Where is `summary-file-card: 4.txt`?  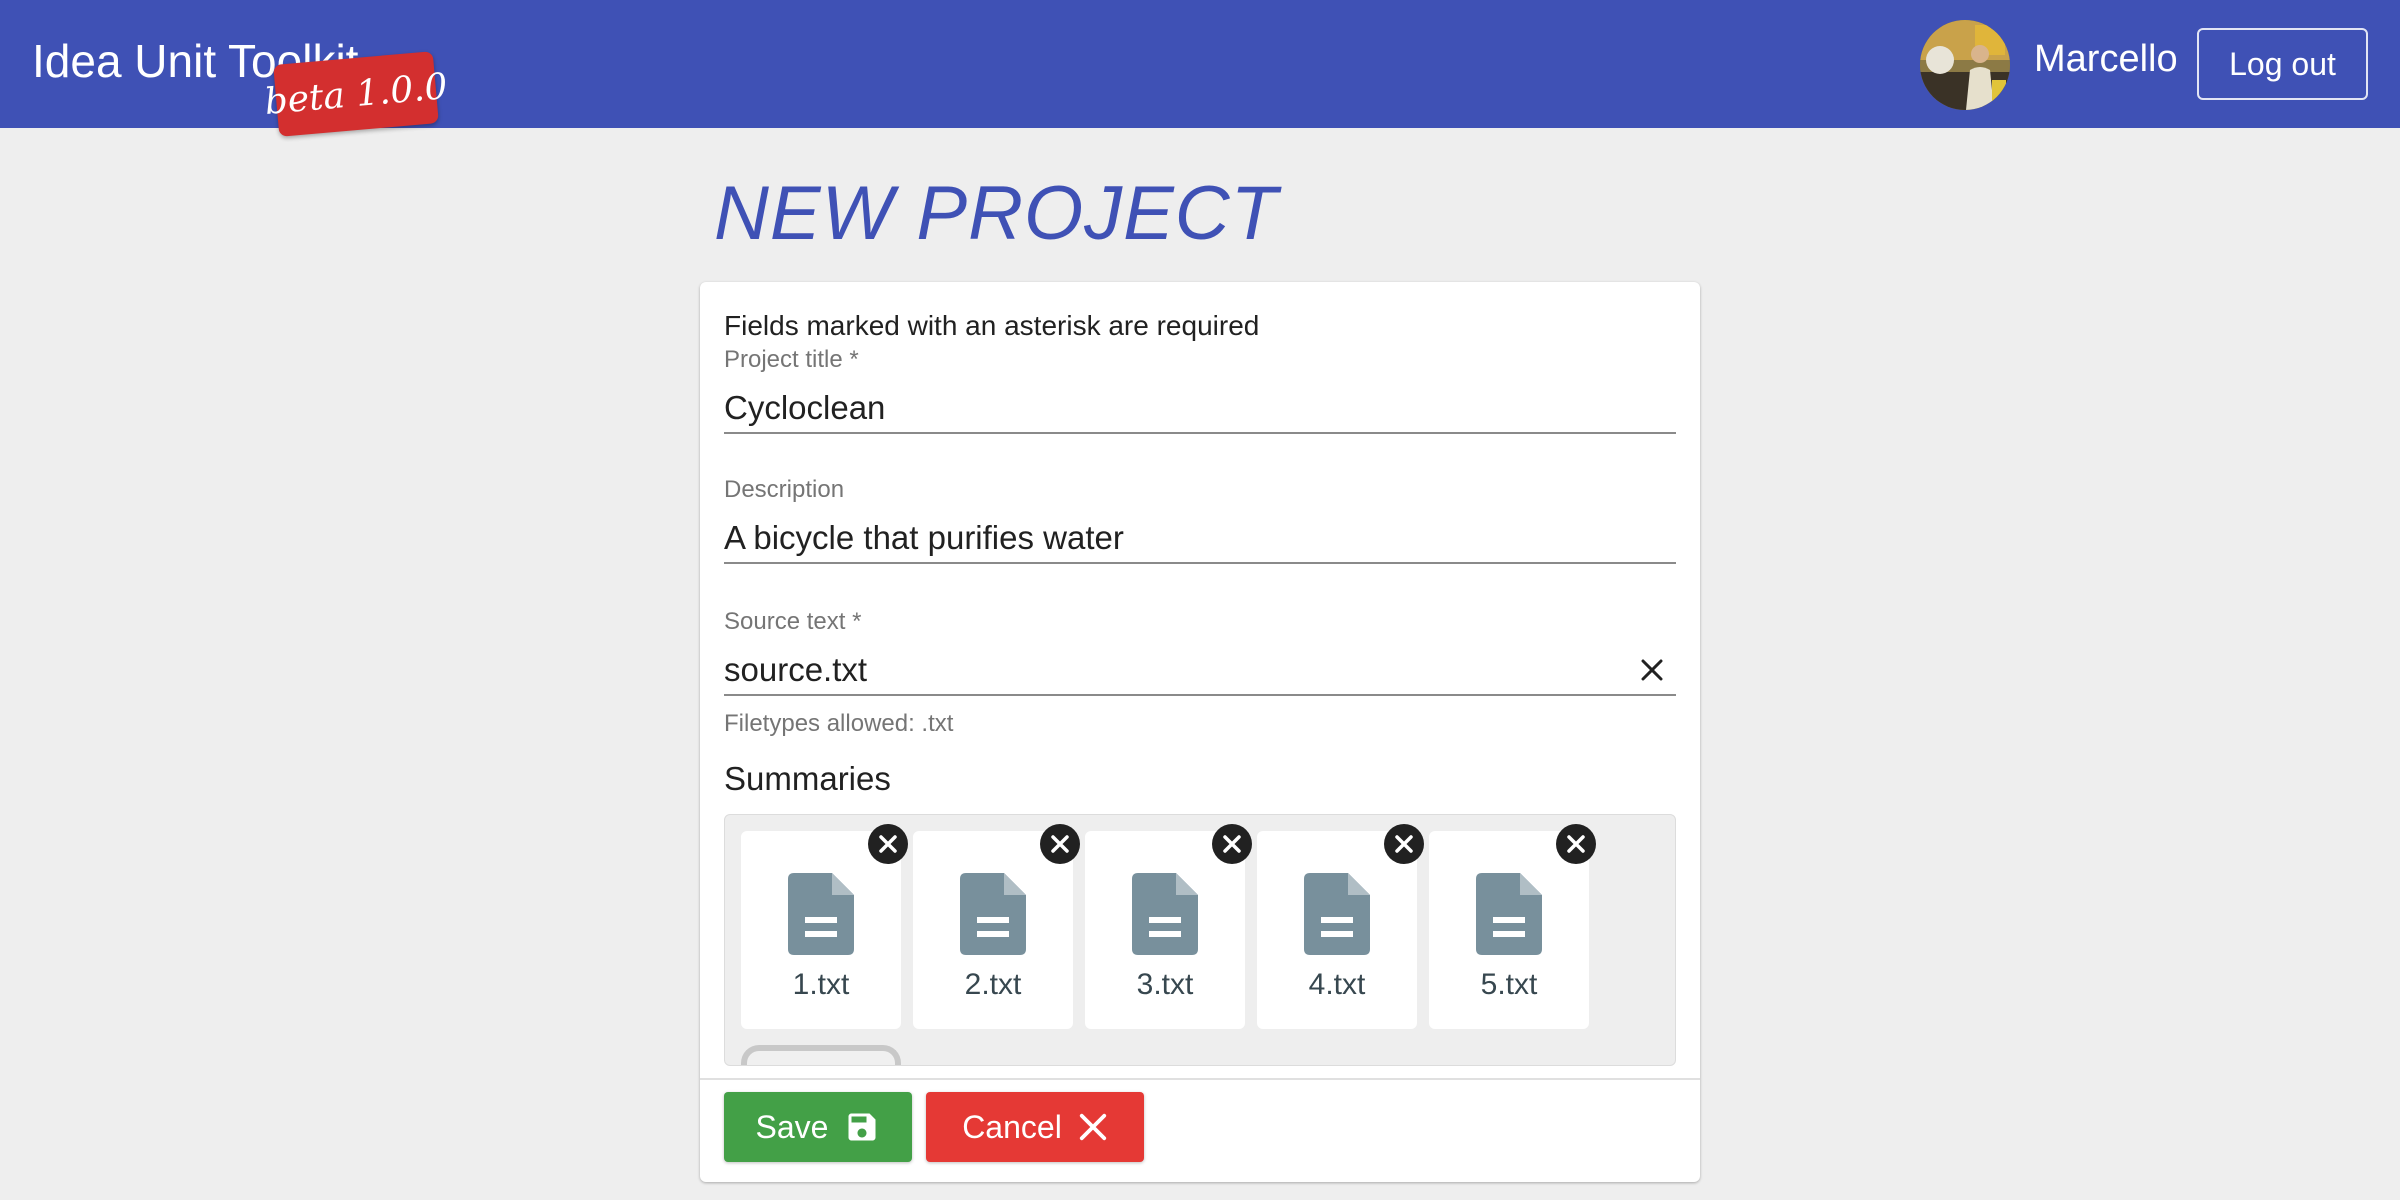 summary-file-card: 4.txt is located at coordinates (1340, 926).